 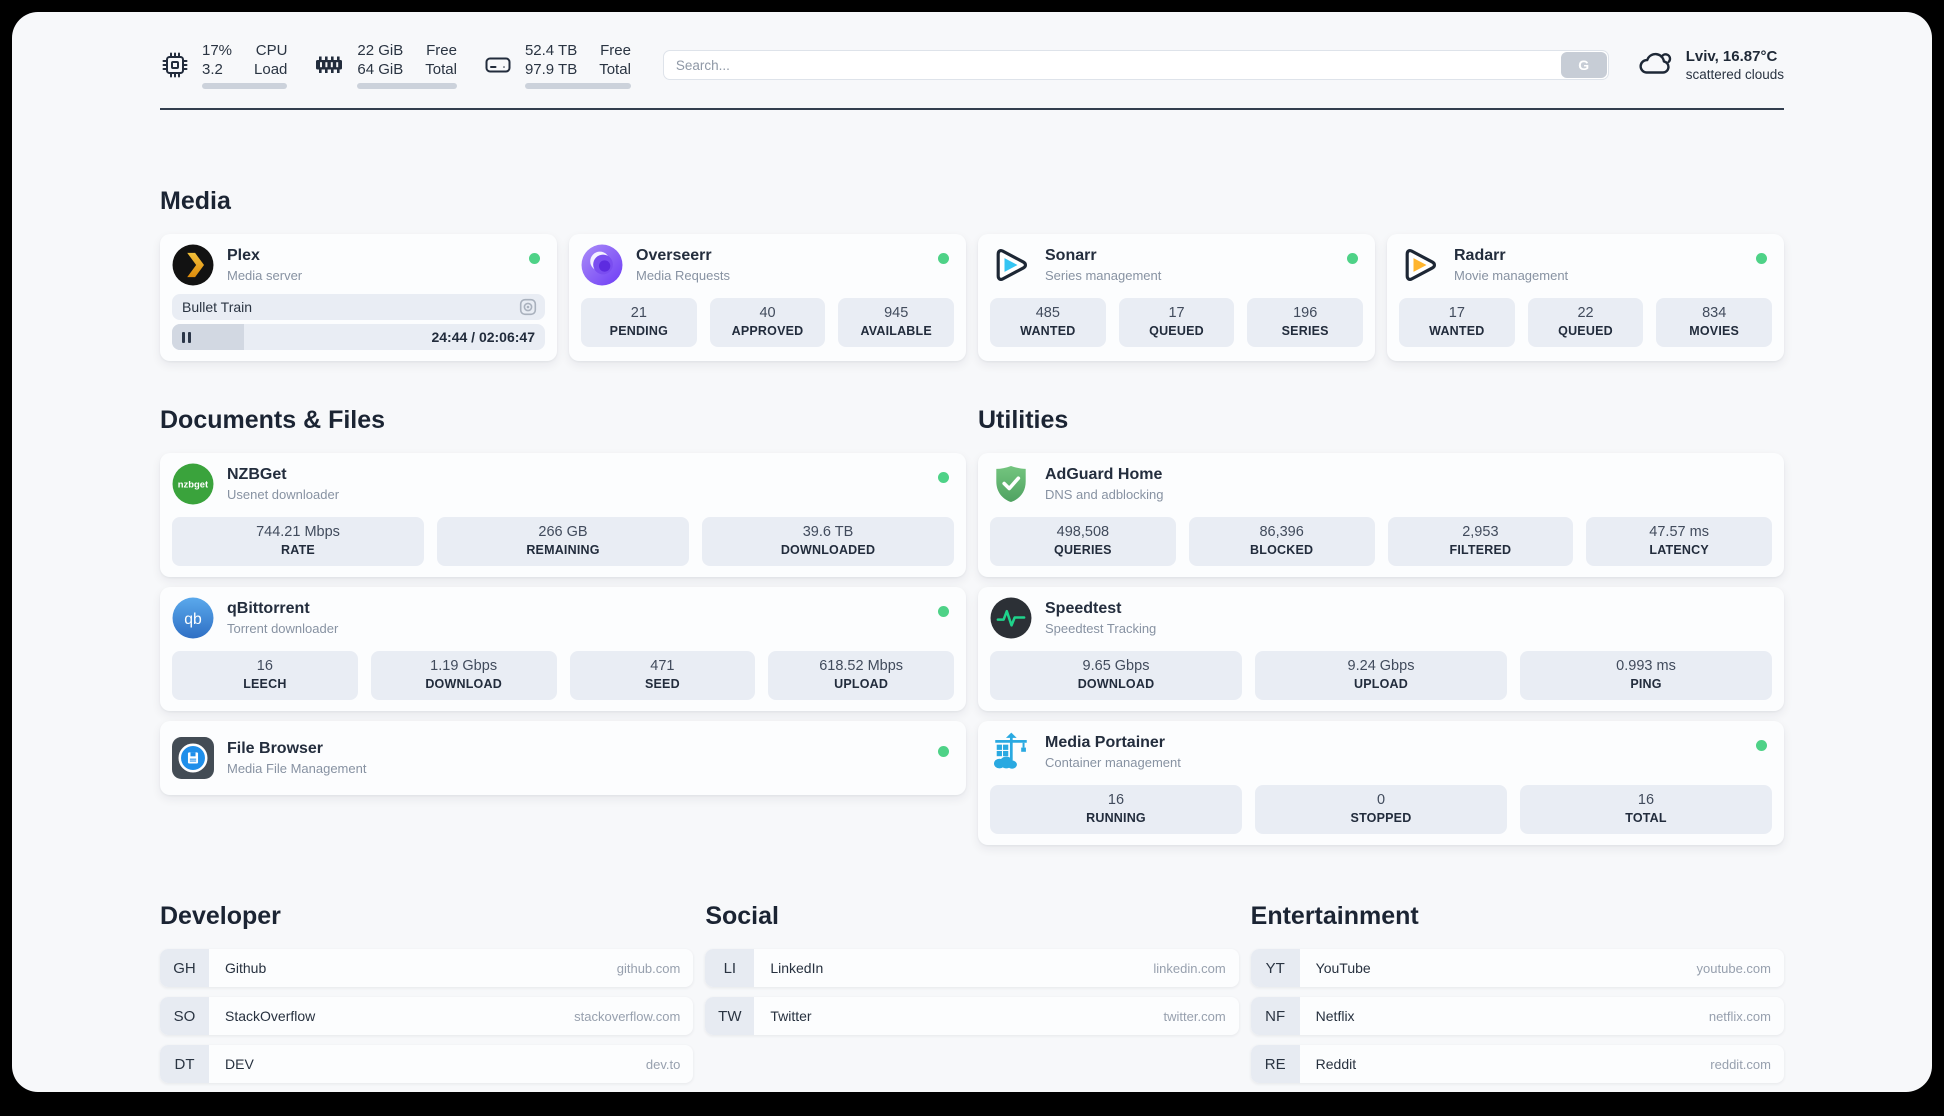 What do you see at coordinates (551, 69) in the screenshot?
I see `disk-total-value: 97.9 TB` at bounding box center [551, 69].